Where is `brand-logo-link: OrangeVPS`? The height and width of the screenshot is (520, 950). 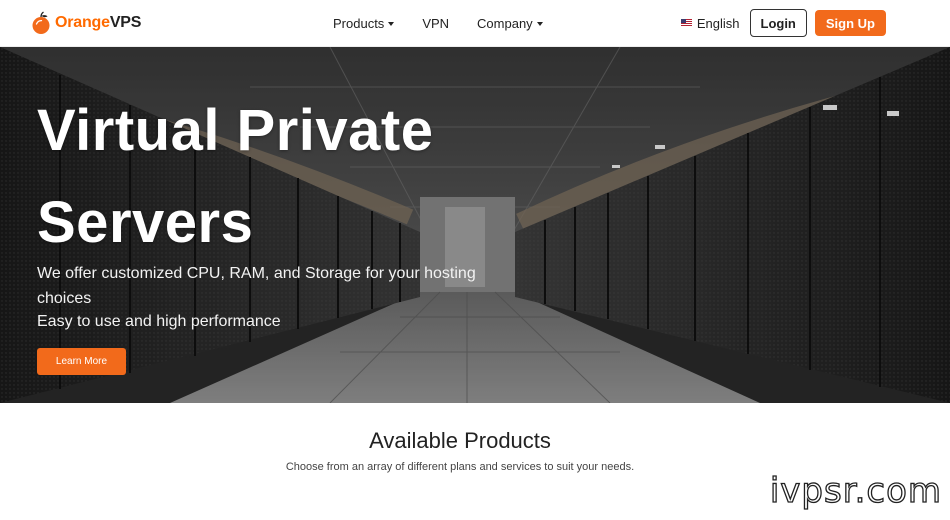
brand-logo-link: OrangeVPS is located at coordinates (86, 23).